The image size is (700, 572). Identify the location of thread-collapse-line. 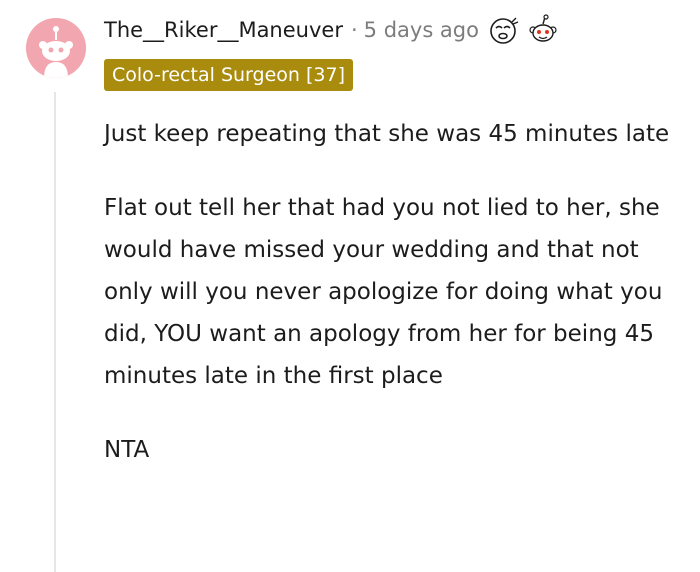
(55, 332).